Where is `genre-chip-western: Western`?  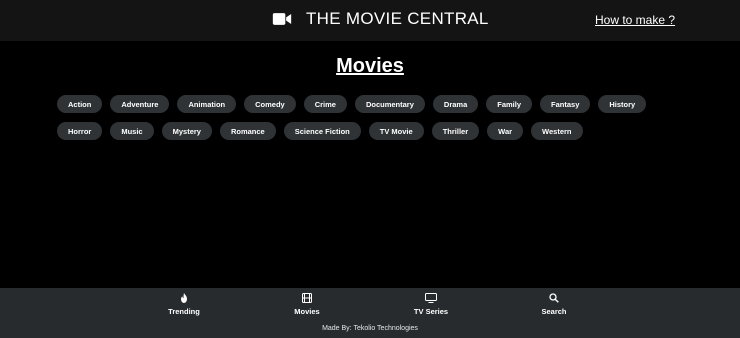
genre-chip-western: Western is located at coordinates (557, 131).